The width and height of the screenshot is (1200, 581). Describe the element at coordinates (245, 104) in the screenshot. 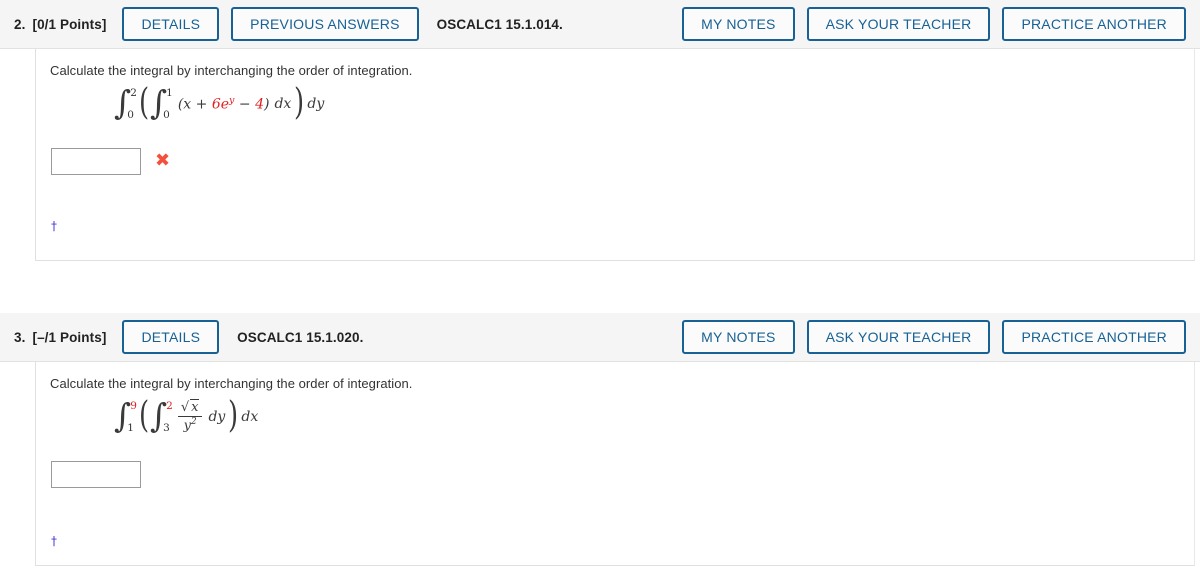

I see `integrand-operator: −` at that location.